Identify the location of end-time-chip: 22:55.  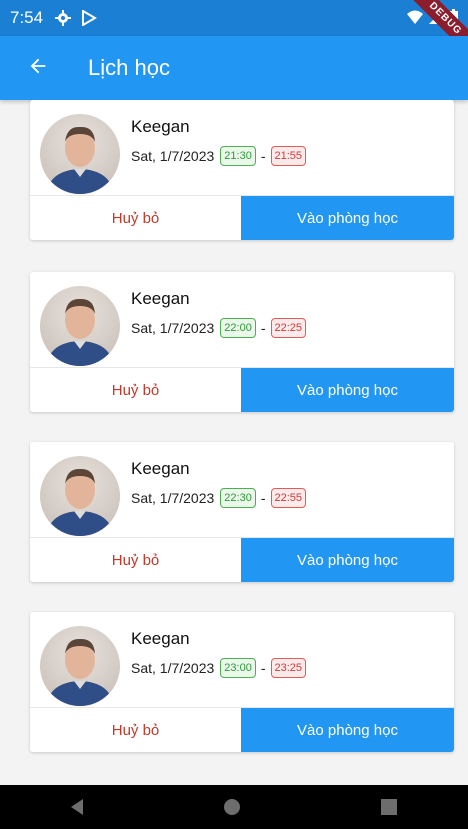
(288, 498).